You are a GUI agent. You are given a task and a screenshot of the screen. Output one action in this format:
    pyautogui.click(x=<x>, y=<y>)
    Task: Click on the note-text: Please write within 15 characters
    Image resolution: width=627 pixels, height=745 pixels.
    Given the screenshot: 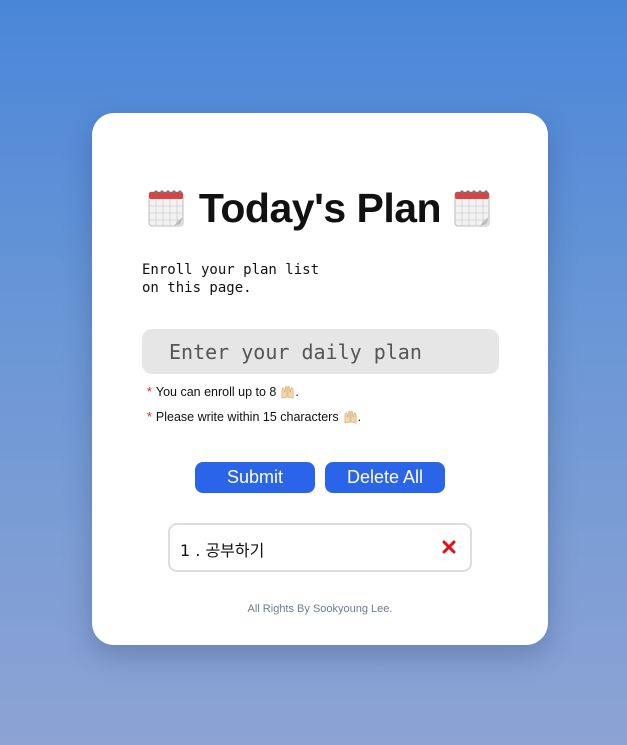 What is the action you would take?
    pyautogui.click(x=247, y=417)
    